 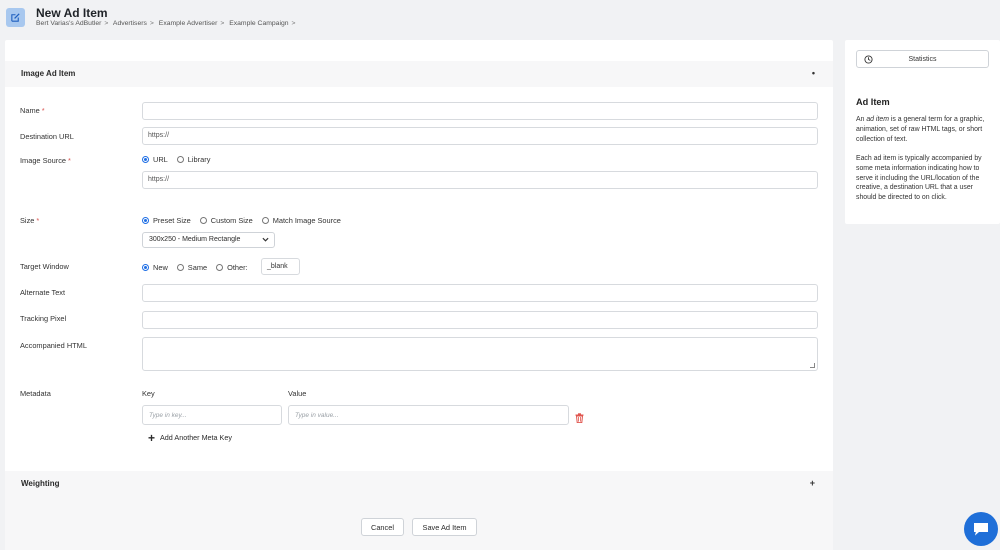 I want to click on size-select-value: 300x250 - Medium Rectangle, so click(x=195, y=239).